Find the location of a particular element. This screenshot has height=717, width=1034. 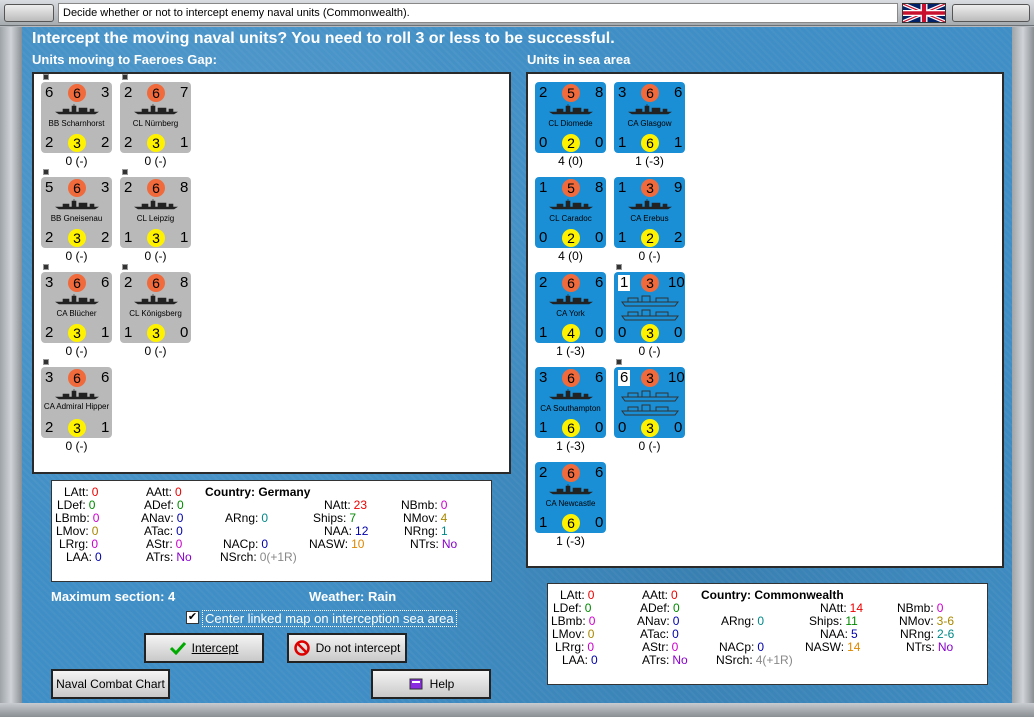

intercept-label: Intercept is located at coordinates (215, 648).